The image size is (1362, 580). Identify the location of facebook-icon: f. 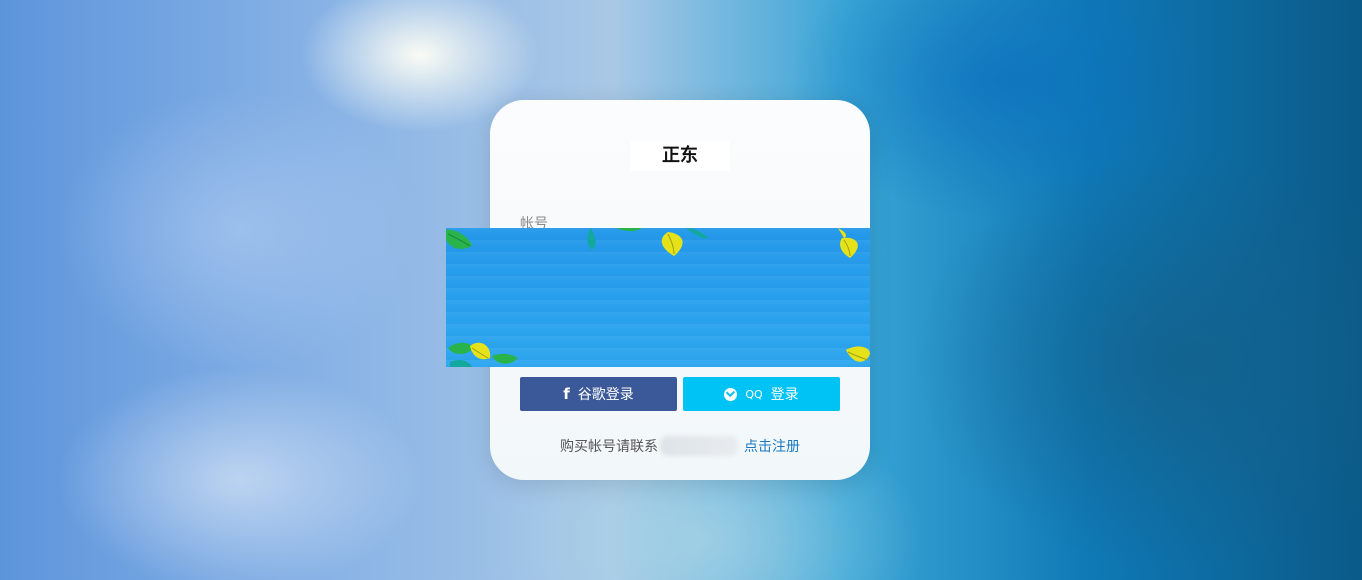
(566, 394).